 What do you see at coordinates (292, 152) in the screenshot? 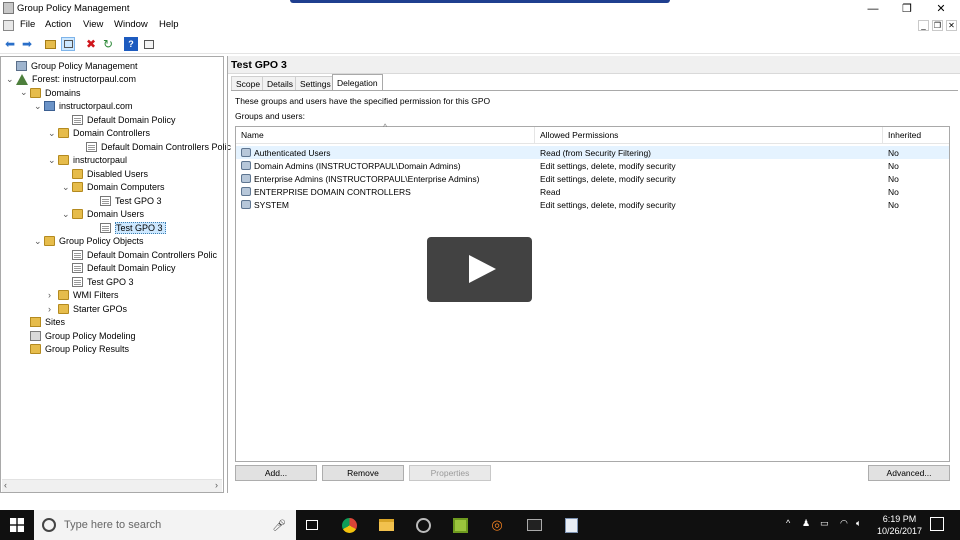
I see `principal-name: Authenticated Users` at bounding box center [292, 152].